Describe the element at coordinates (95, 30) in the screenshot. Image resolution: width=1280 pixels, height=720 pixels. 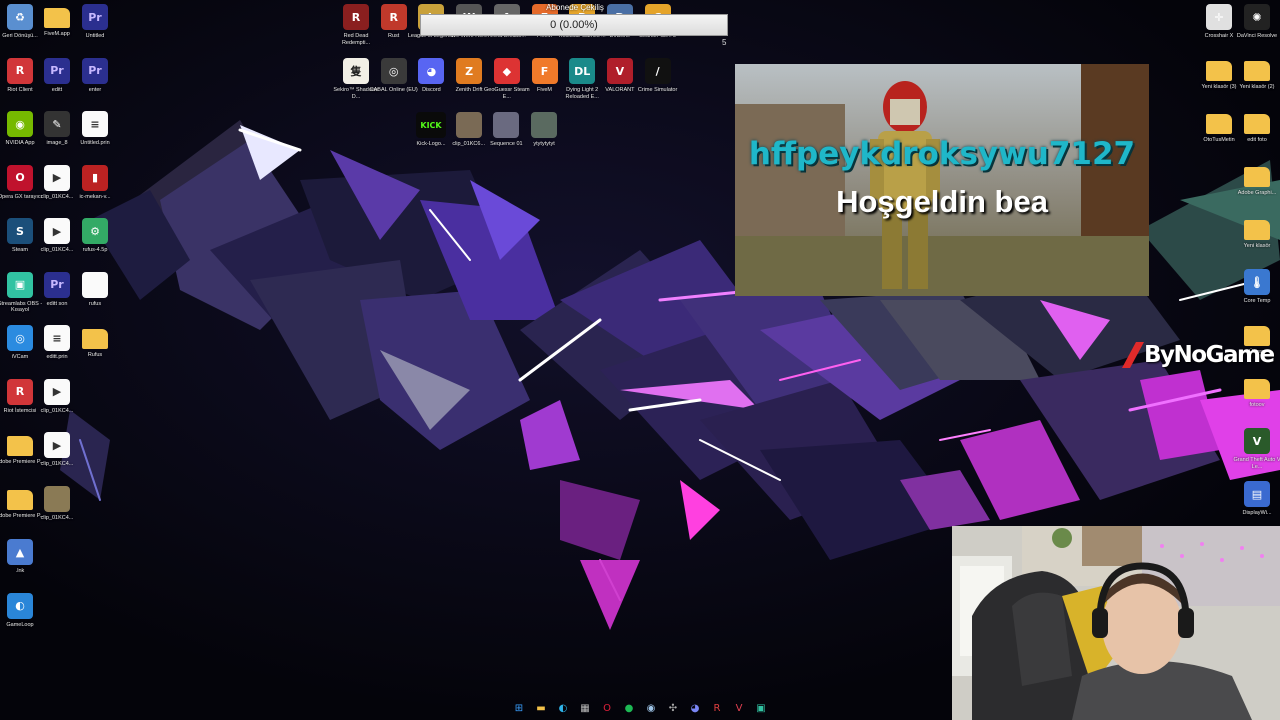
I see `desktop-icon-col3-0: Pr Untitled` at that location.